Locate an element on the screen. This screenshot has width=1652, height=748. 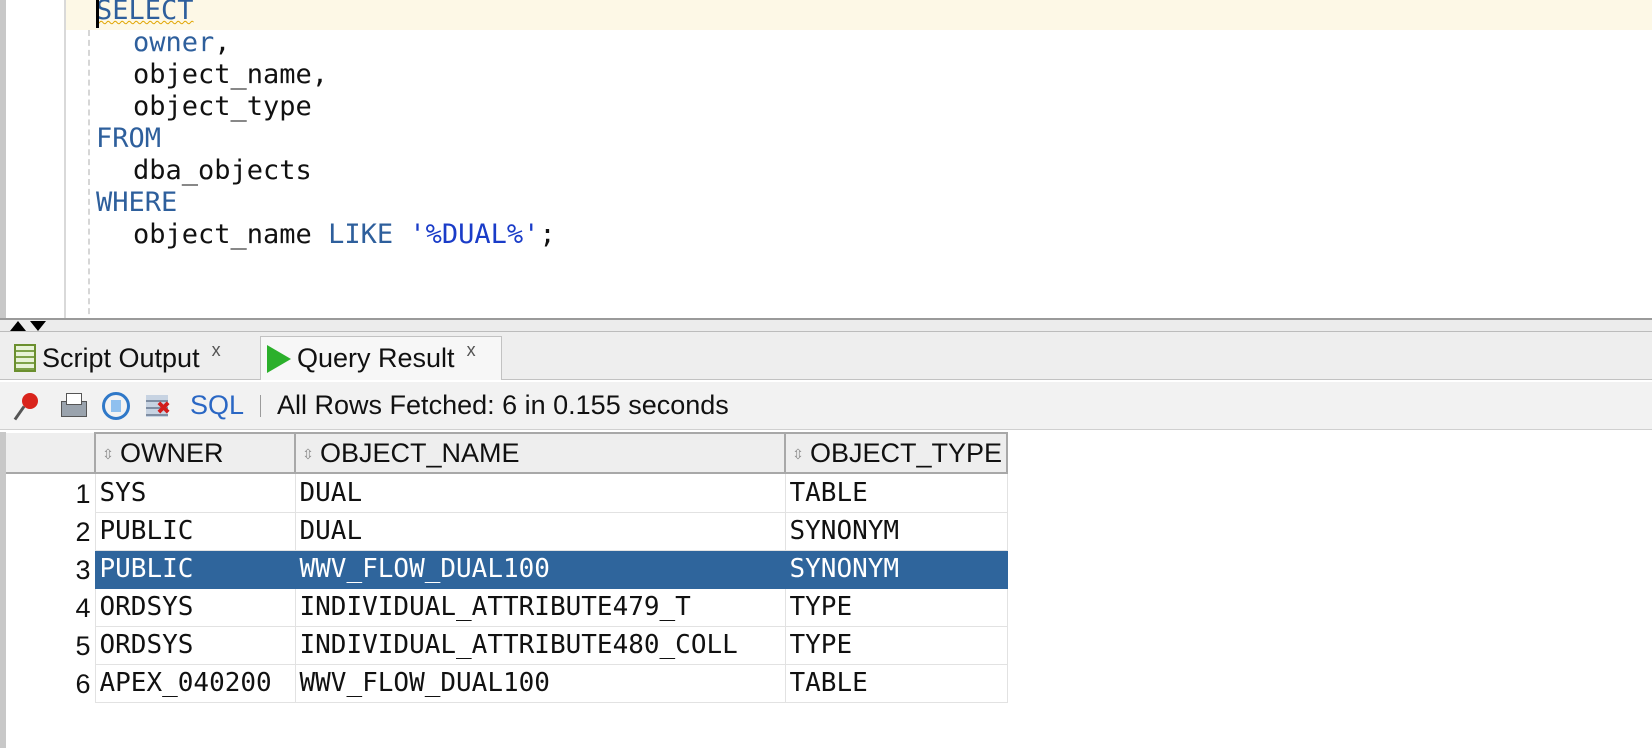
table-row: 6 APEX_040200 WWV_FLOW_DUAL100 TABLE is located at coordinates (507, 683).